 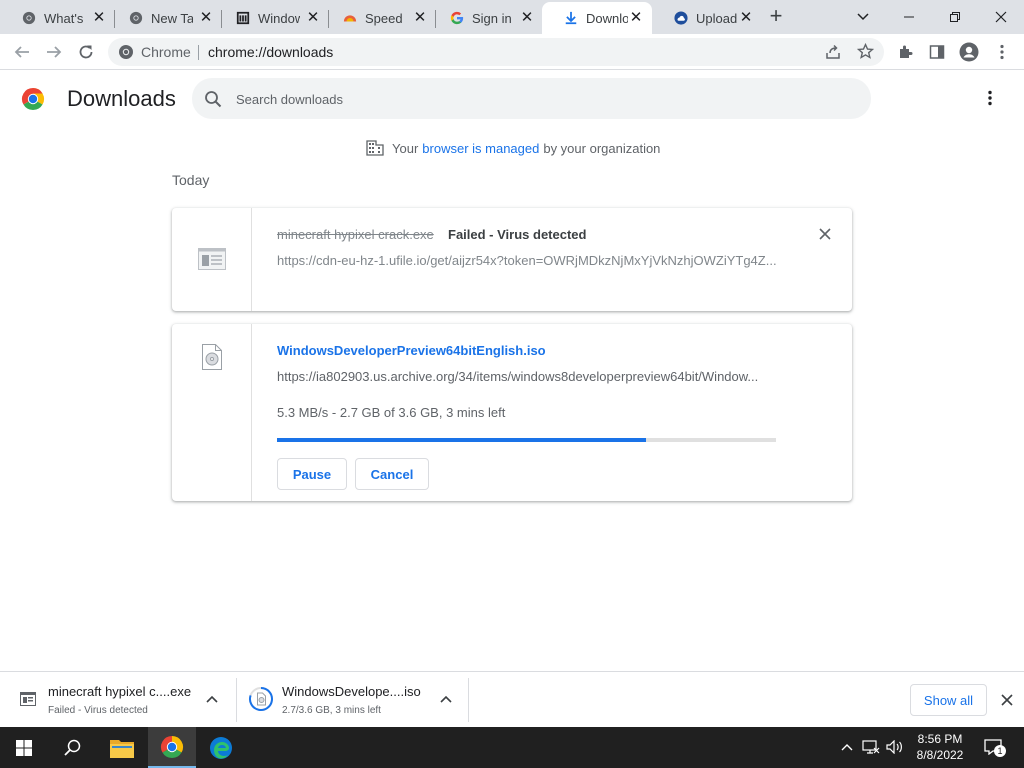 I want to click on taskbar-file-explorer, so click(x=122, y=747).